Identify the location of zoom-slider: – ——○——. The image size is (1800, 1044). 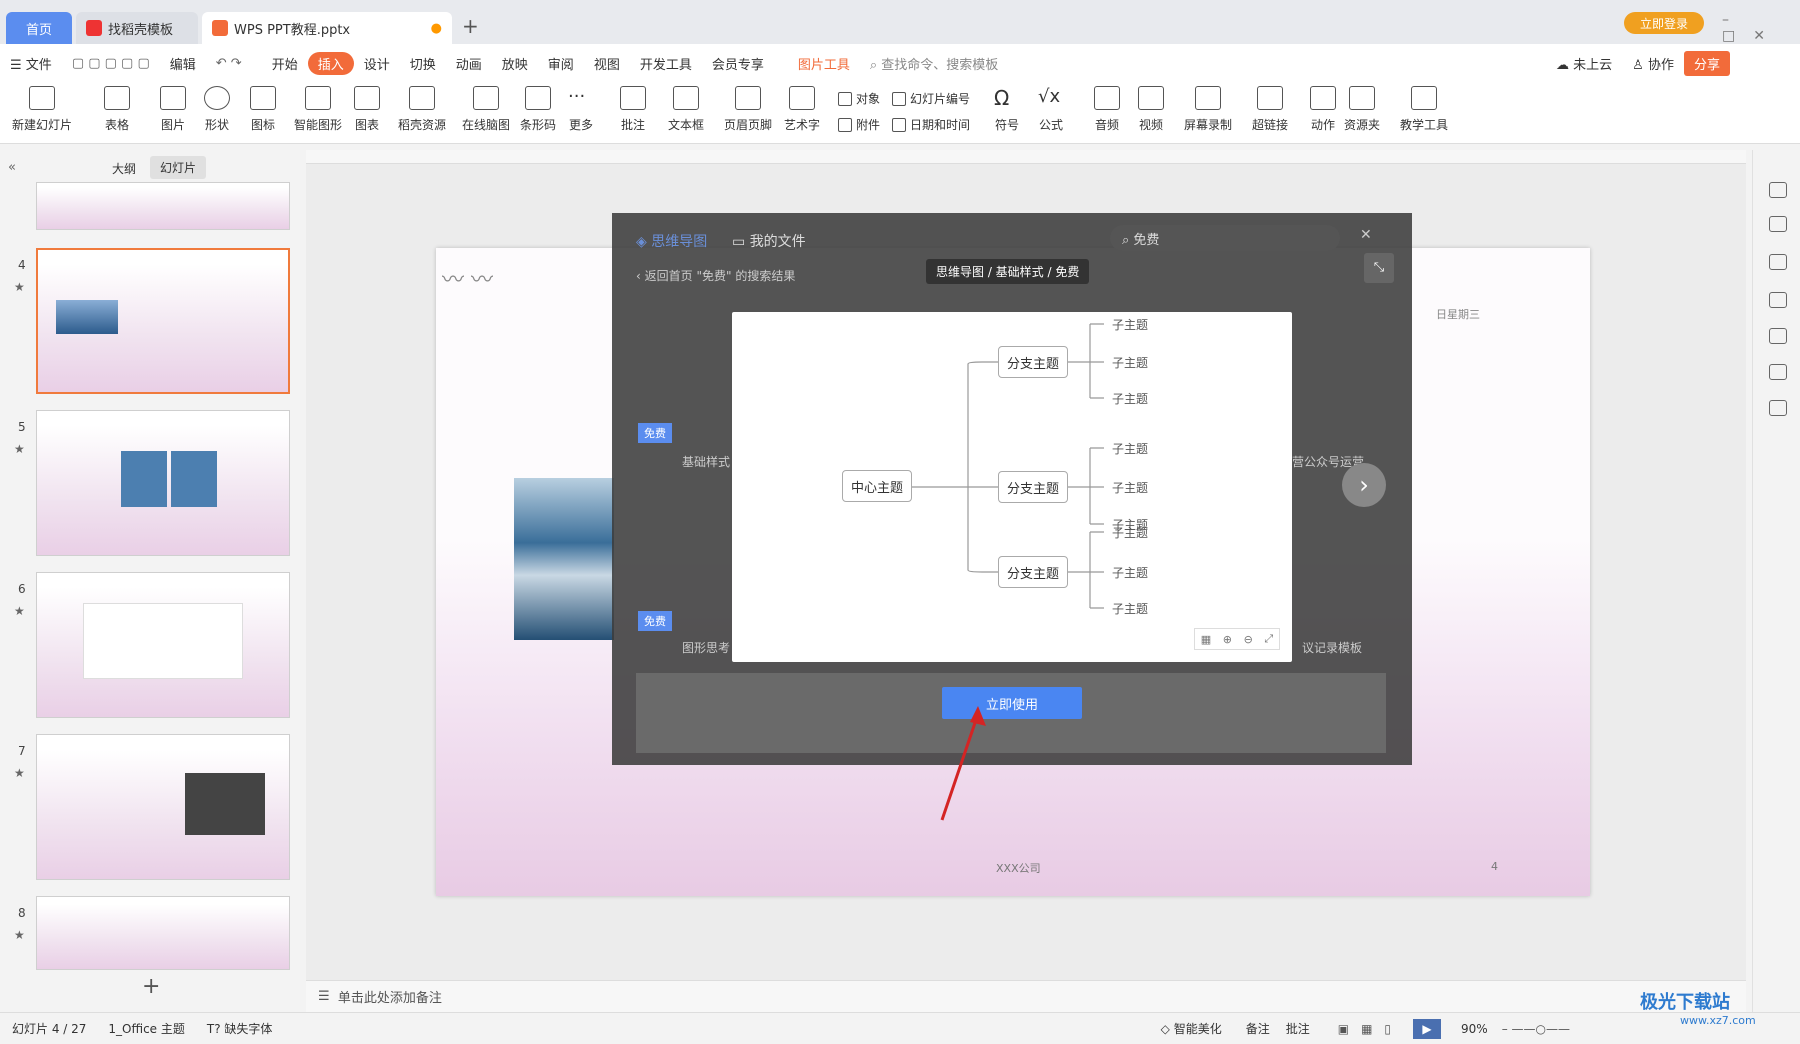
(1536, 1029).